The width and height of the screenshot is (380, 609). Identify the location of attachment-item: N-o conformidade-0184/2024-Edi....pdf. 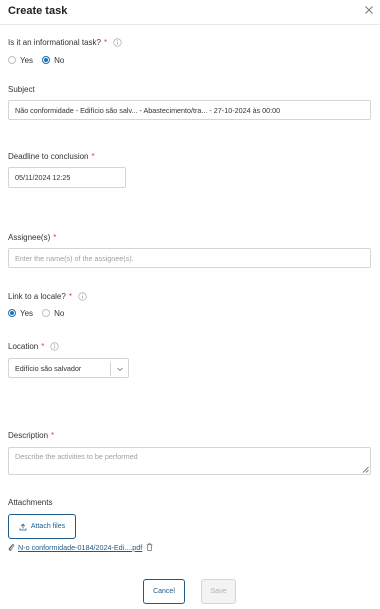
(80, 547).